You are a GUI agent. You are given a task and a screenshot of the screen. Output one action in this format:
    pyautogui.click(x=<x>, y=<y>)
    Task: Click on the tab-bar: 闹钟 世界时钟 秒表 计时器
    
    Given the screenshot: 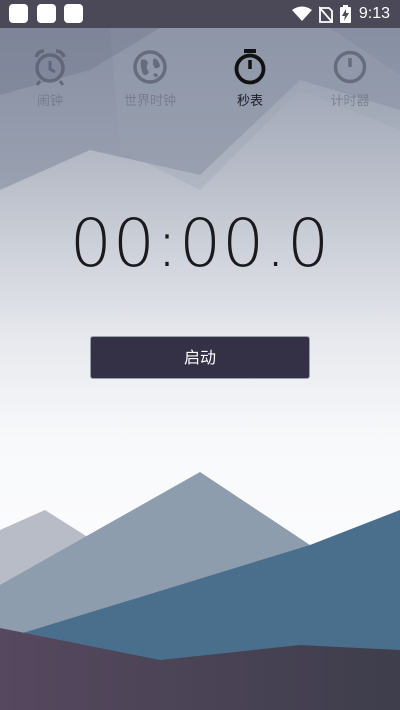 What is the action you would take?
    pyautogui.click(x=200, y=72)
    